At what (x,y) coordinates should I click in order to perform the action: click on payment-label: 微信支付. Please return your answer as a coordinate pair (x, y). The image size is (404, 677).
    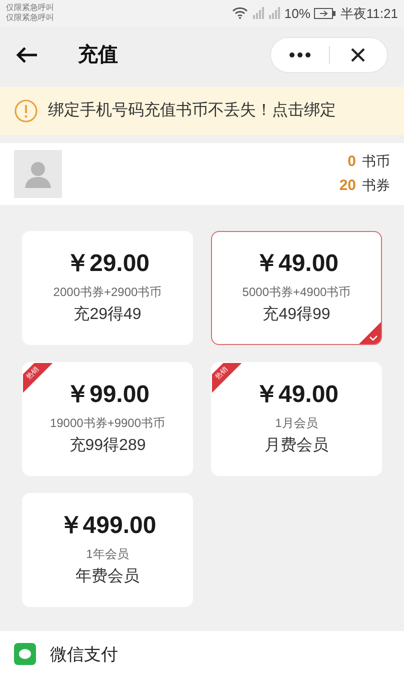
    Looking at the image, I should click on (84, 655).